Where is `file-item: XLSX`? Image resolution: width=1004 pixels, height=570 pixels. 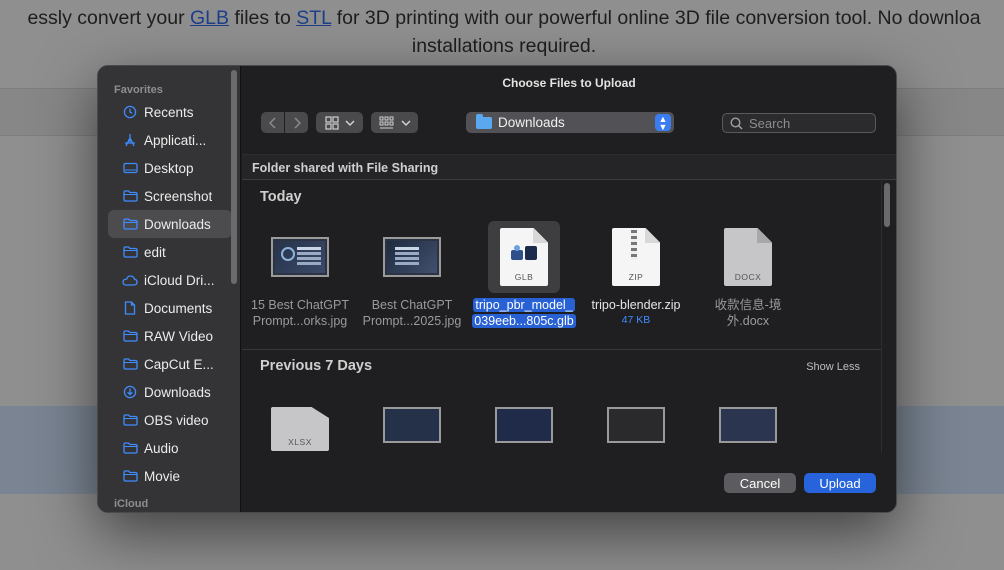
file-item: XLSX is located at coordinates (300, 429).